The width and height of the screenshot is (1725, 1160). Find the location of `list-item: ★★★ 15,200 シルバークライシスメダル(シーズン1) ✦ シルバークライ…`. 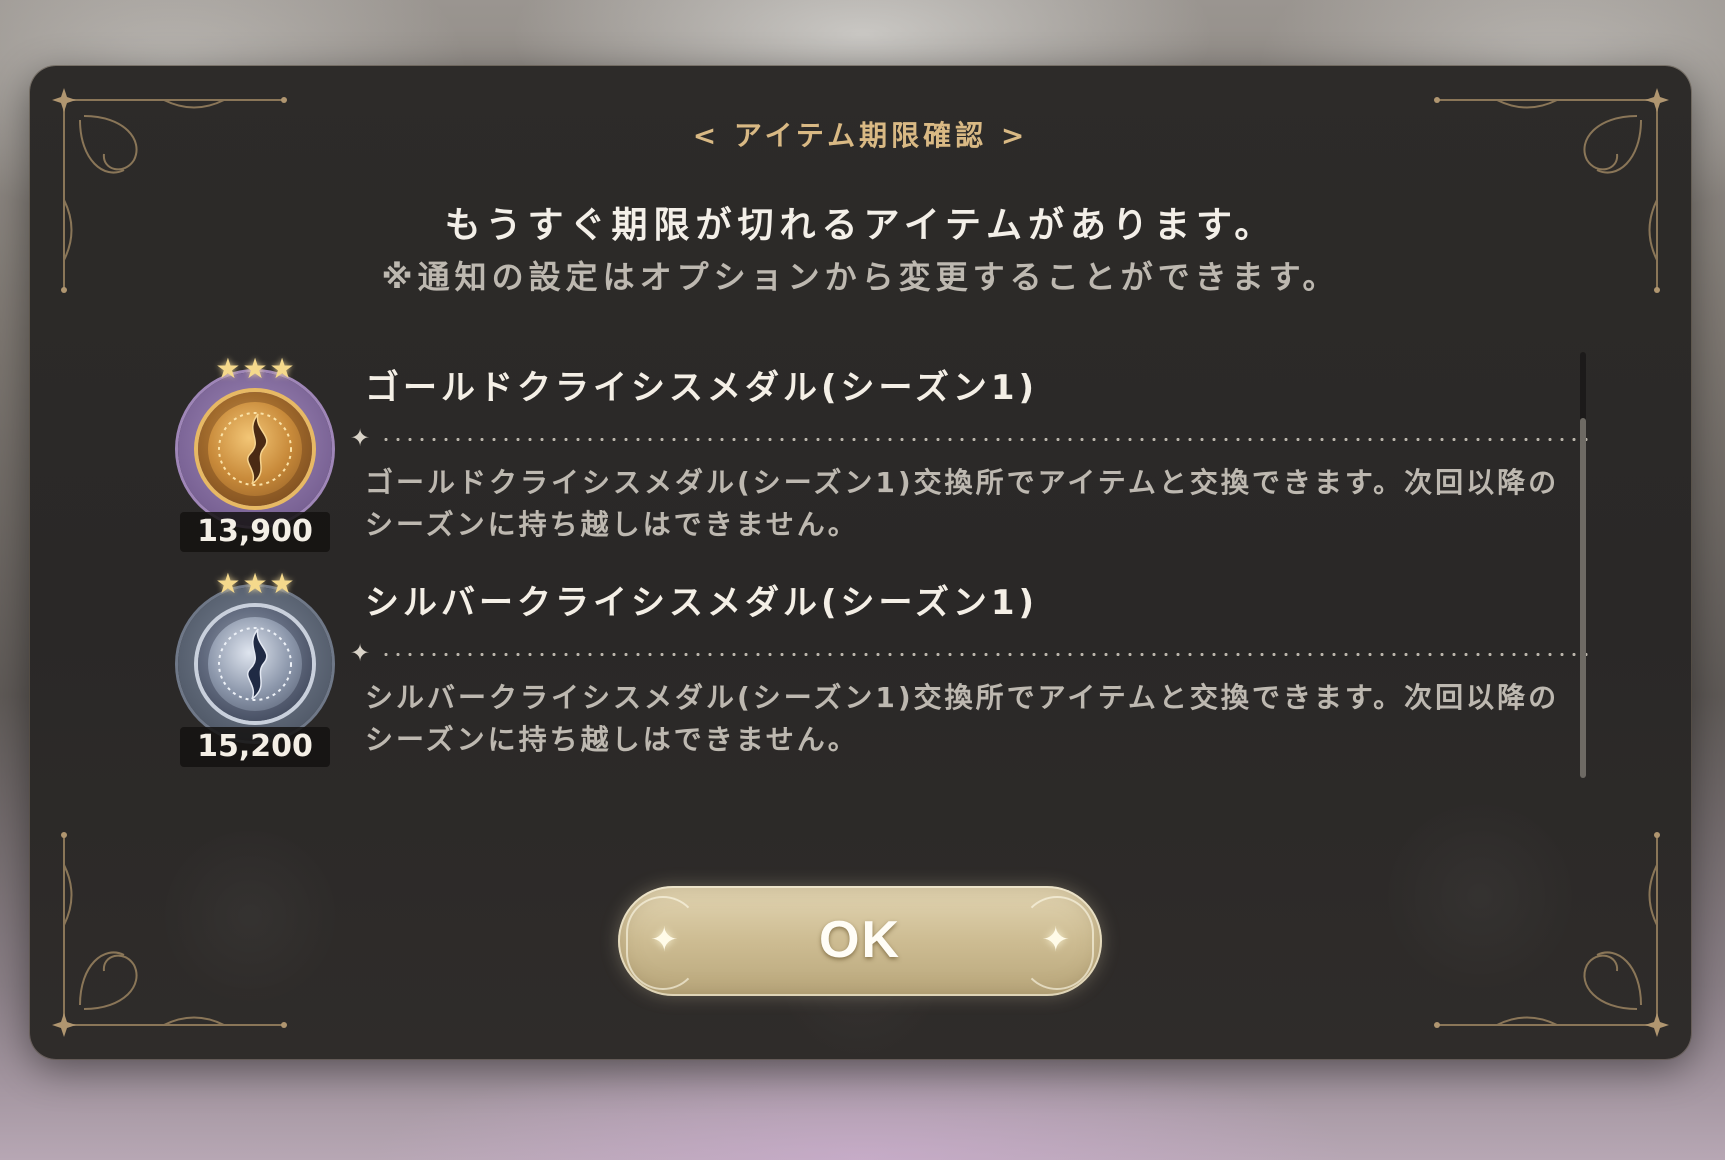

list-item: ★★★ 15,200 シルバークライシスメダル(シーズン1) ✦ シルバークライ… is located at coordinates (870, 667).